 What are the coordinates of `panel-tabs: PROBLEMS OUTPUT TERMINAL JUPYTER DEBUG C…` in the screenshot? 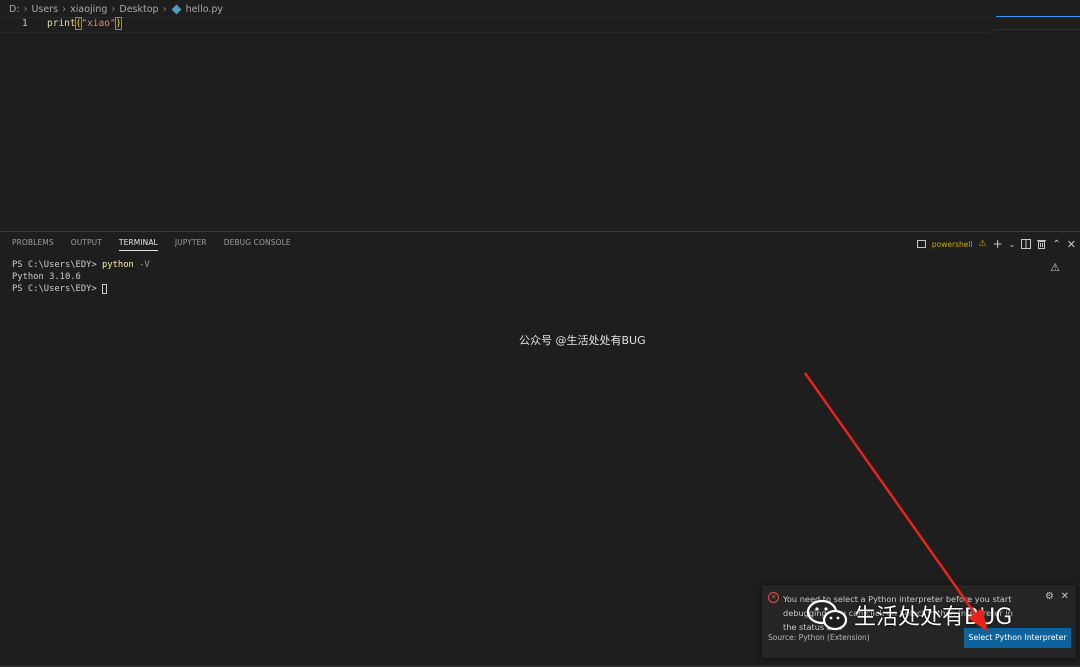 It's located at (151, 244).